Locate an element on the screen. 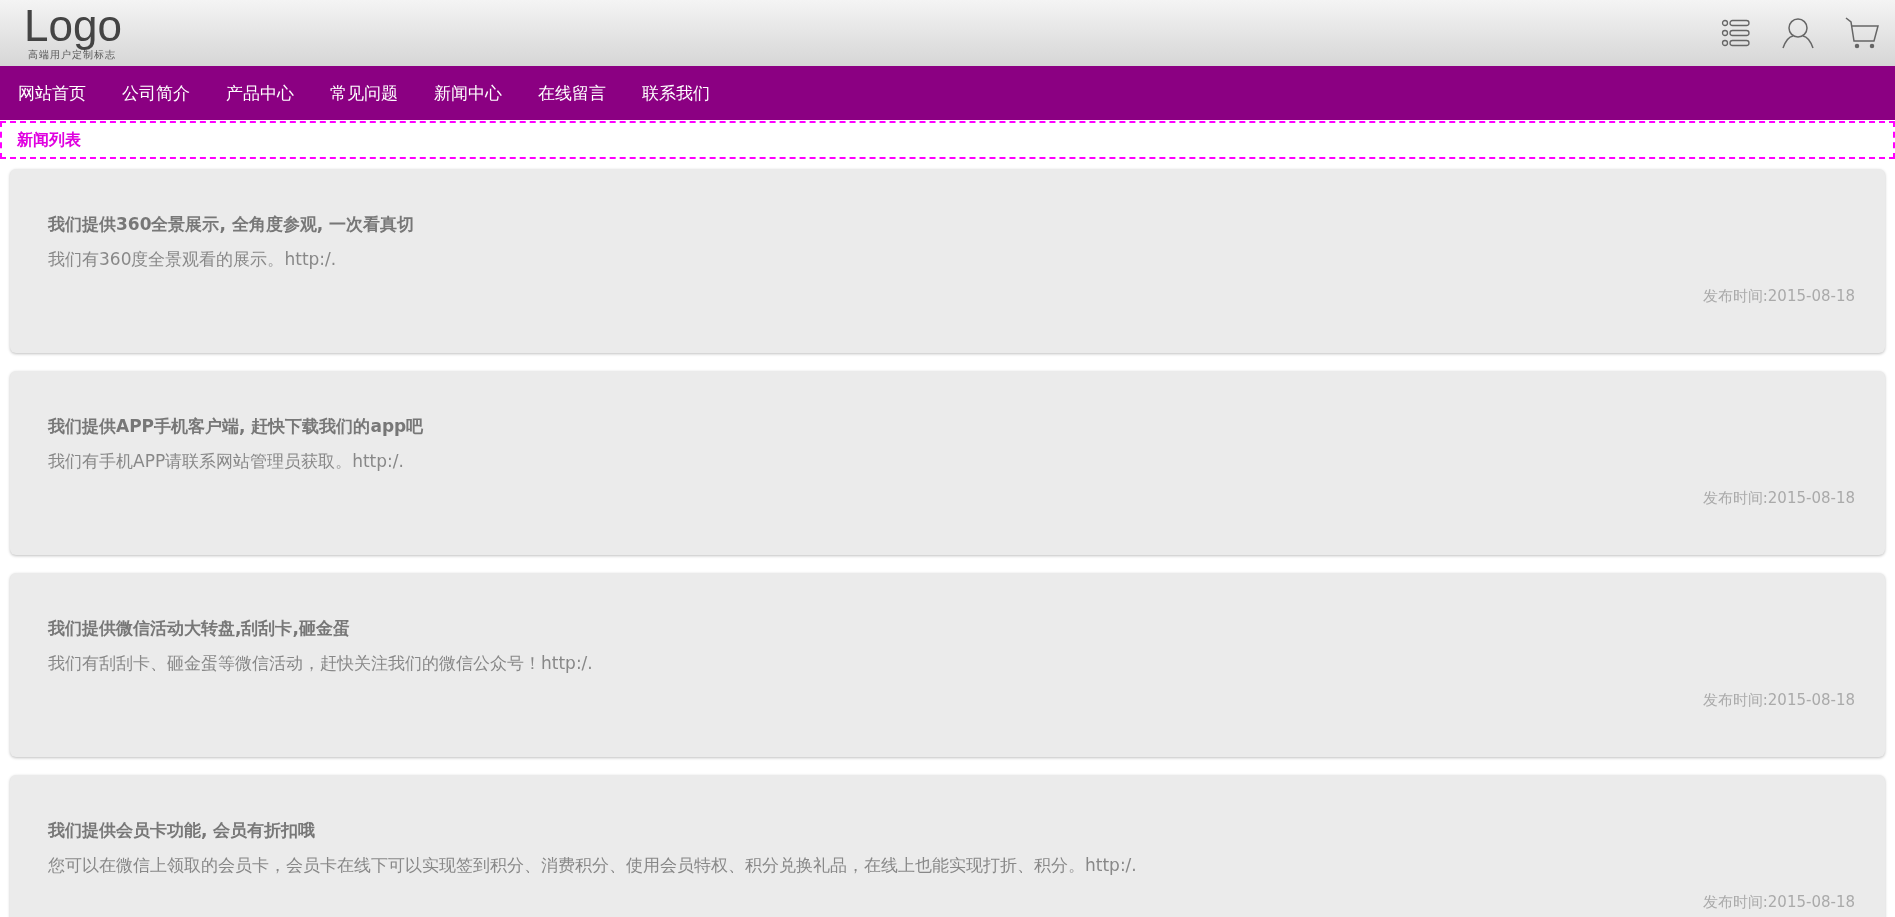 The height and width of the screenshot is (917, 1895). news-title: 我们提供会员卡功能, 会员有折扣哦 is located at coordinates (947, 830).